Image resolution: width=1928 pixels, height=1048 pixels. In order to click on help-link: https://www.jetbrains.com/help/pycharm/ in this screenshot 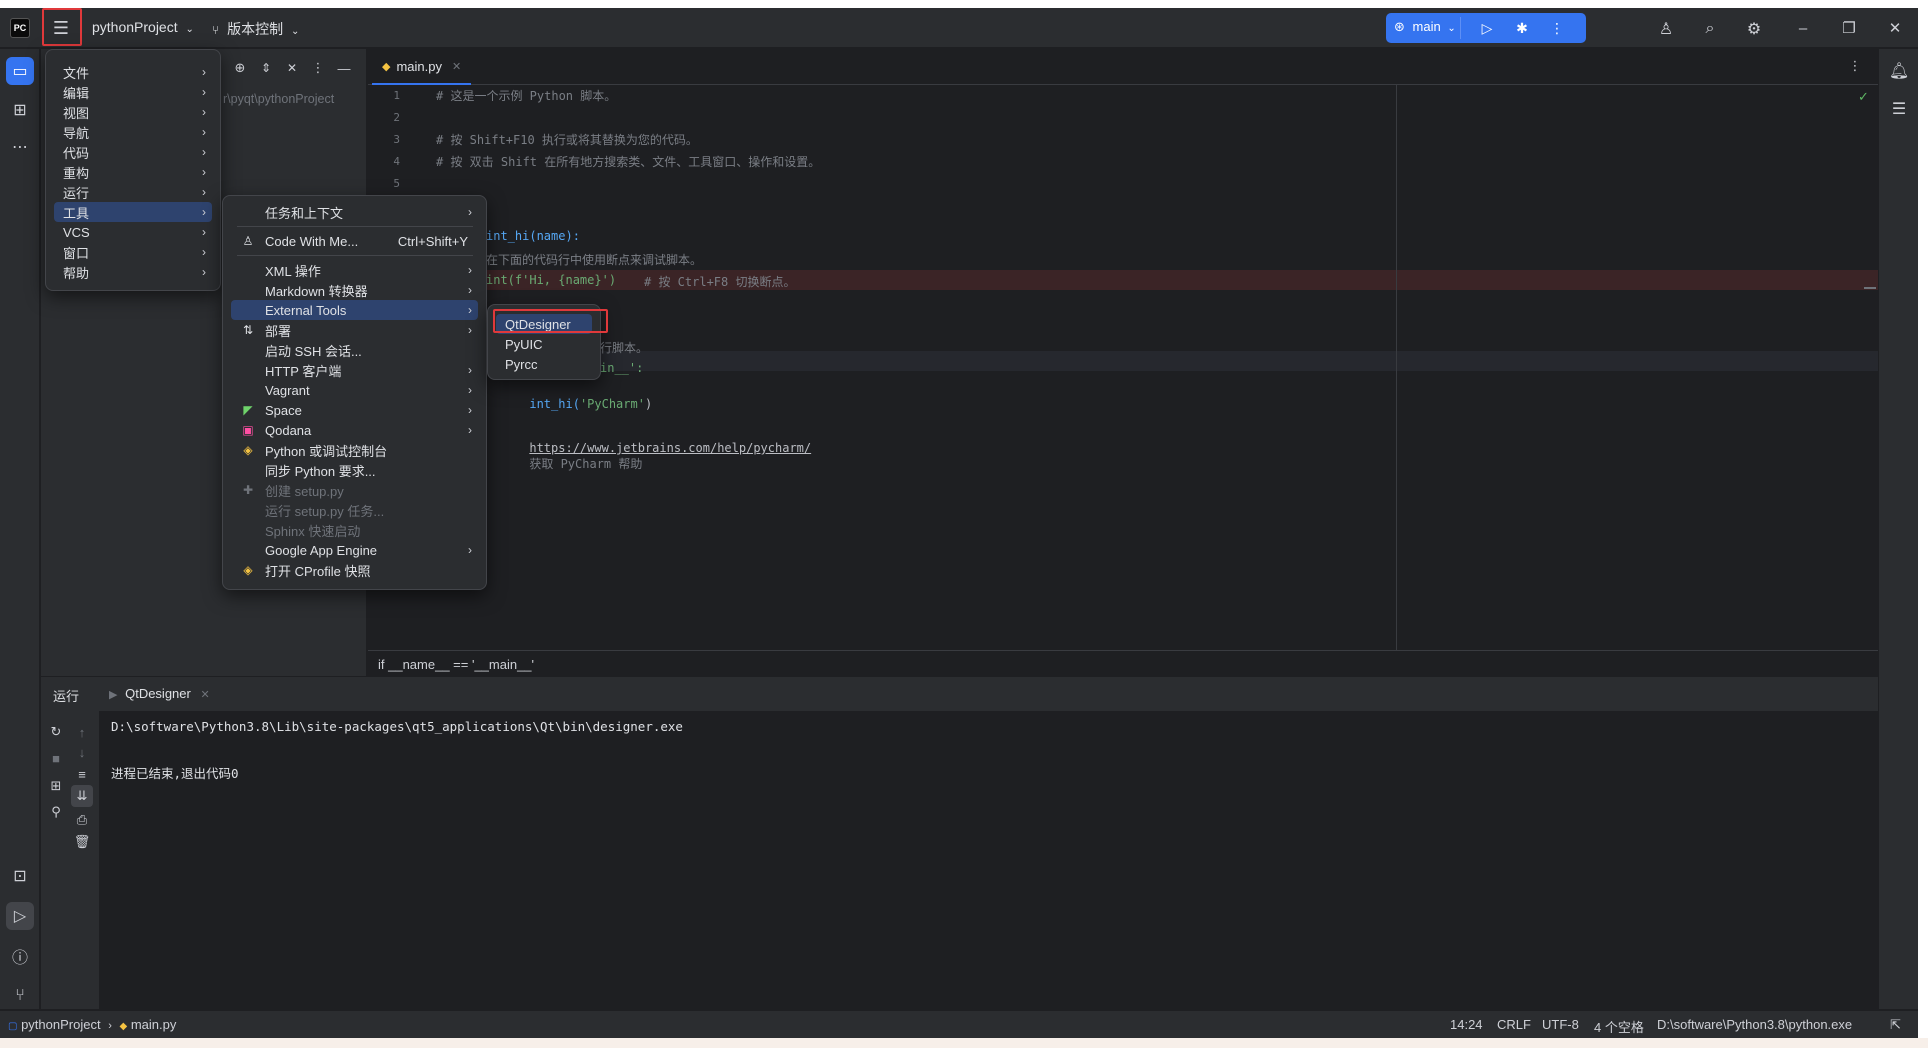, I will do `click(670, 448)`.